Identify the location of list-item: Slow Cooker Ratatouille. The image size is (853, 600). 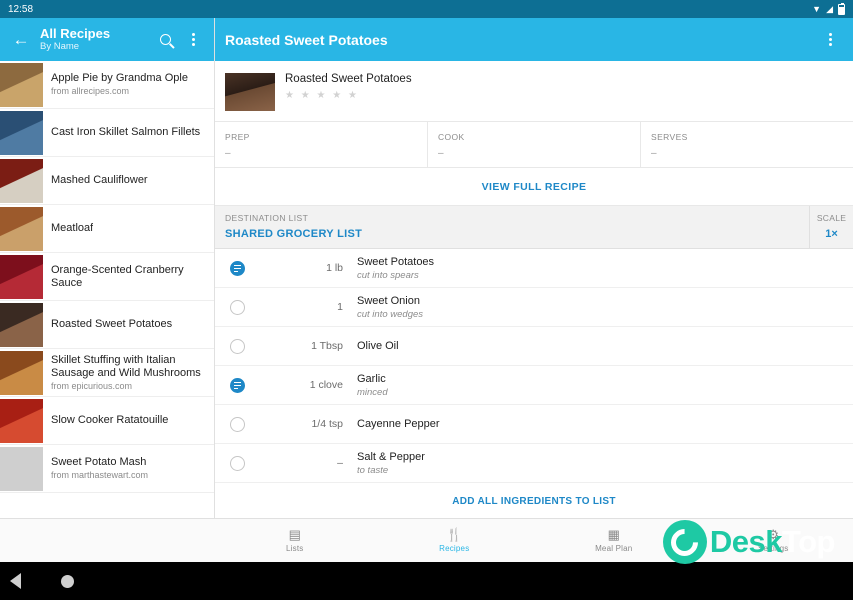
(107, 421).